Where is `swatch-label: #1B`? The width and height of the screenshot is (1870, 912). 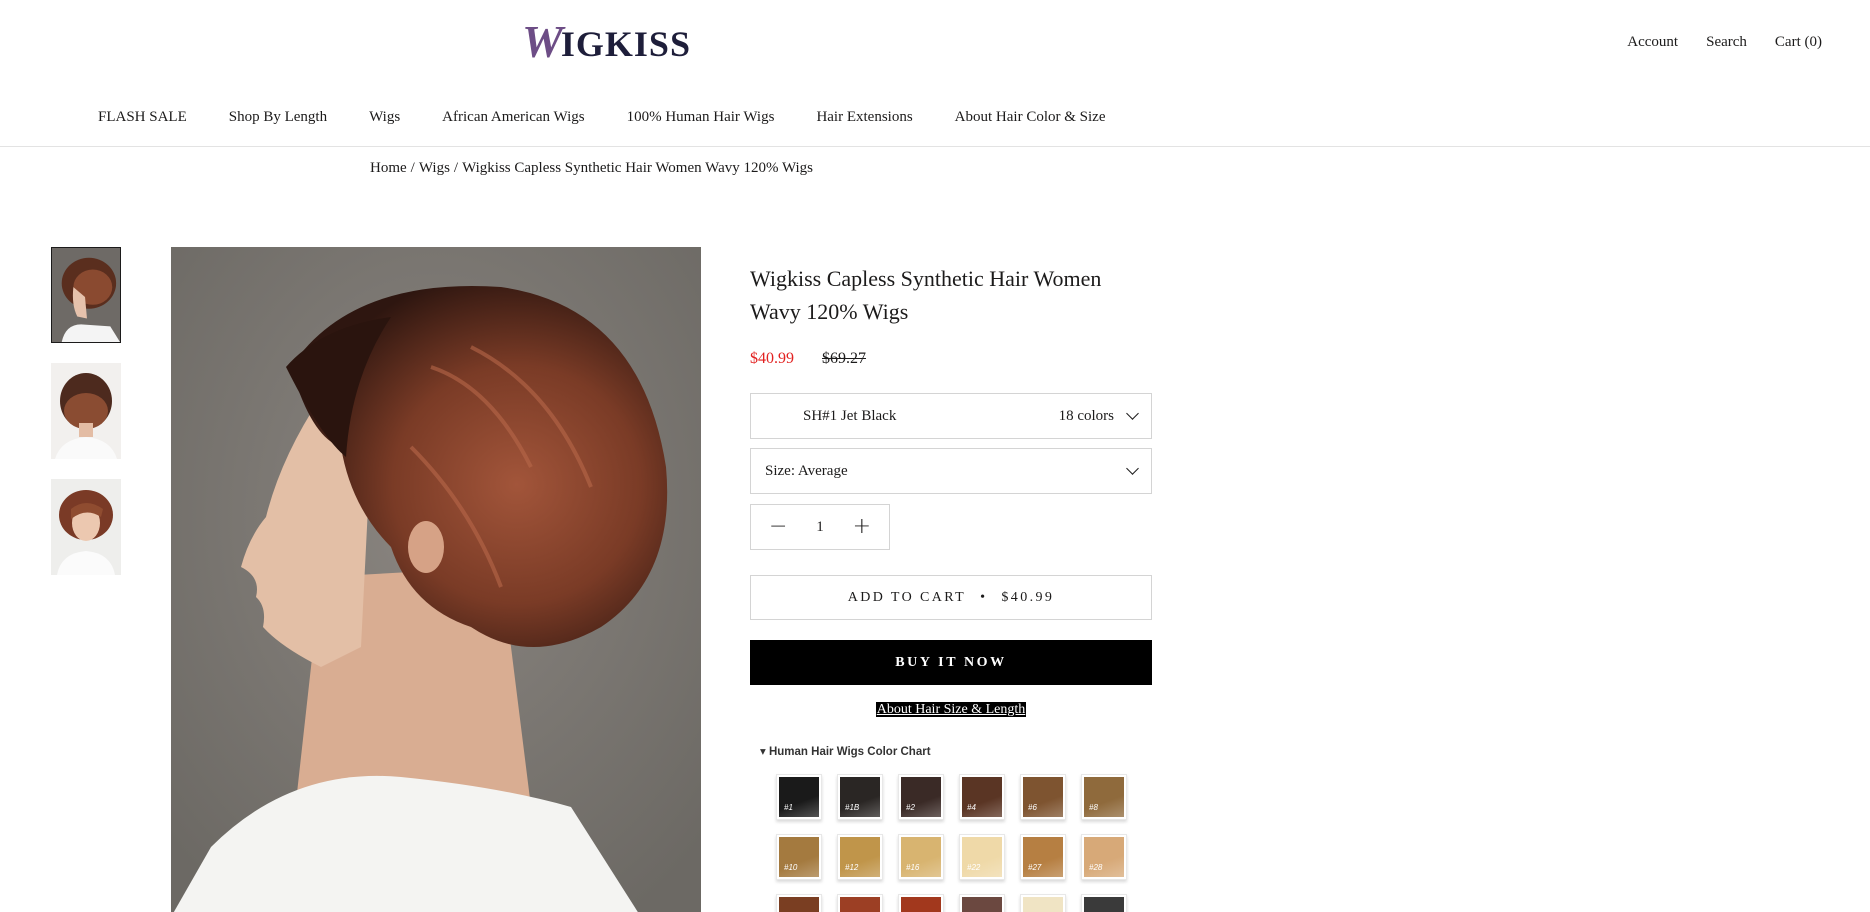 swatch-label: #1B is located at coordinates (852, 807).